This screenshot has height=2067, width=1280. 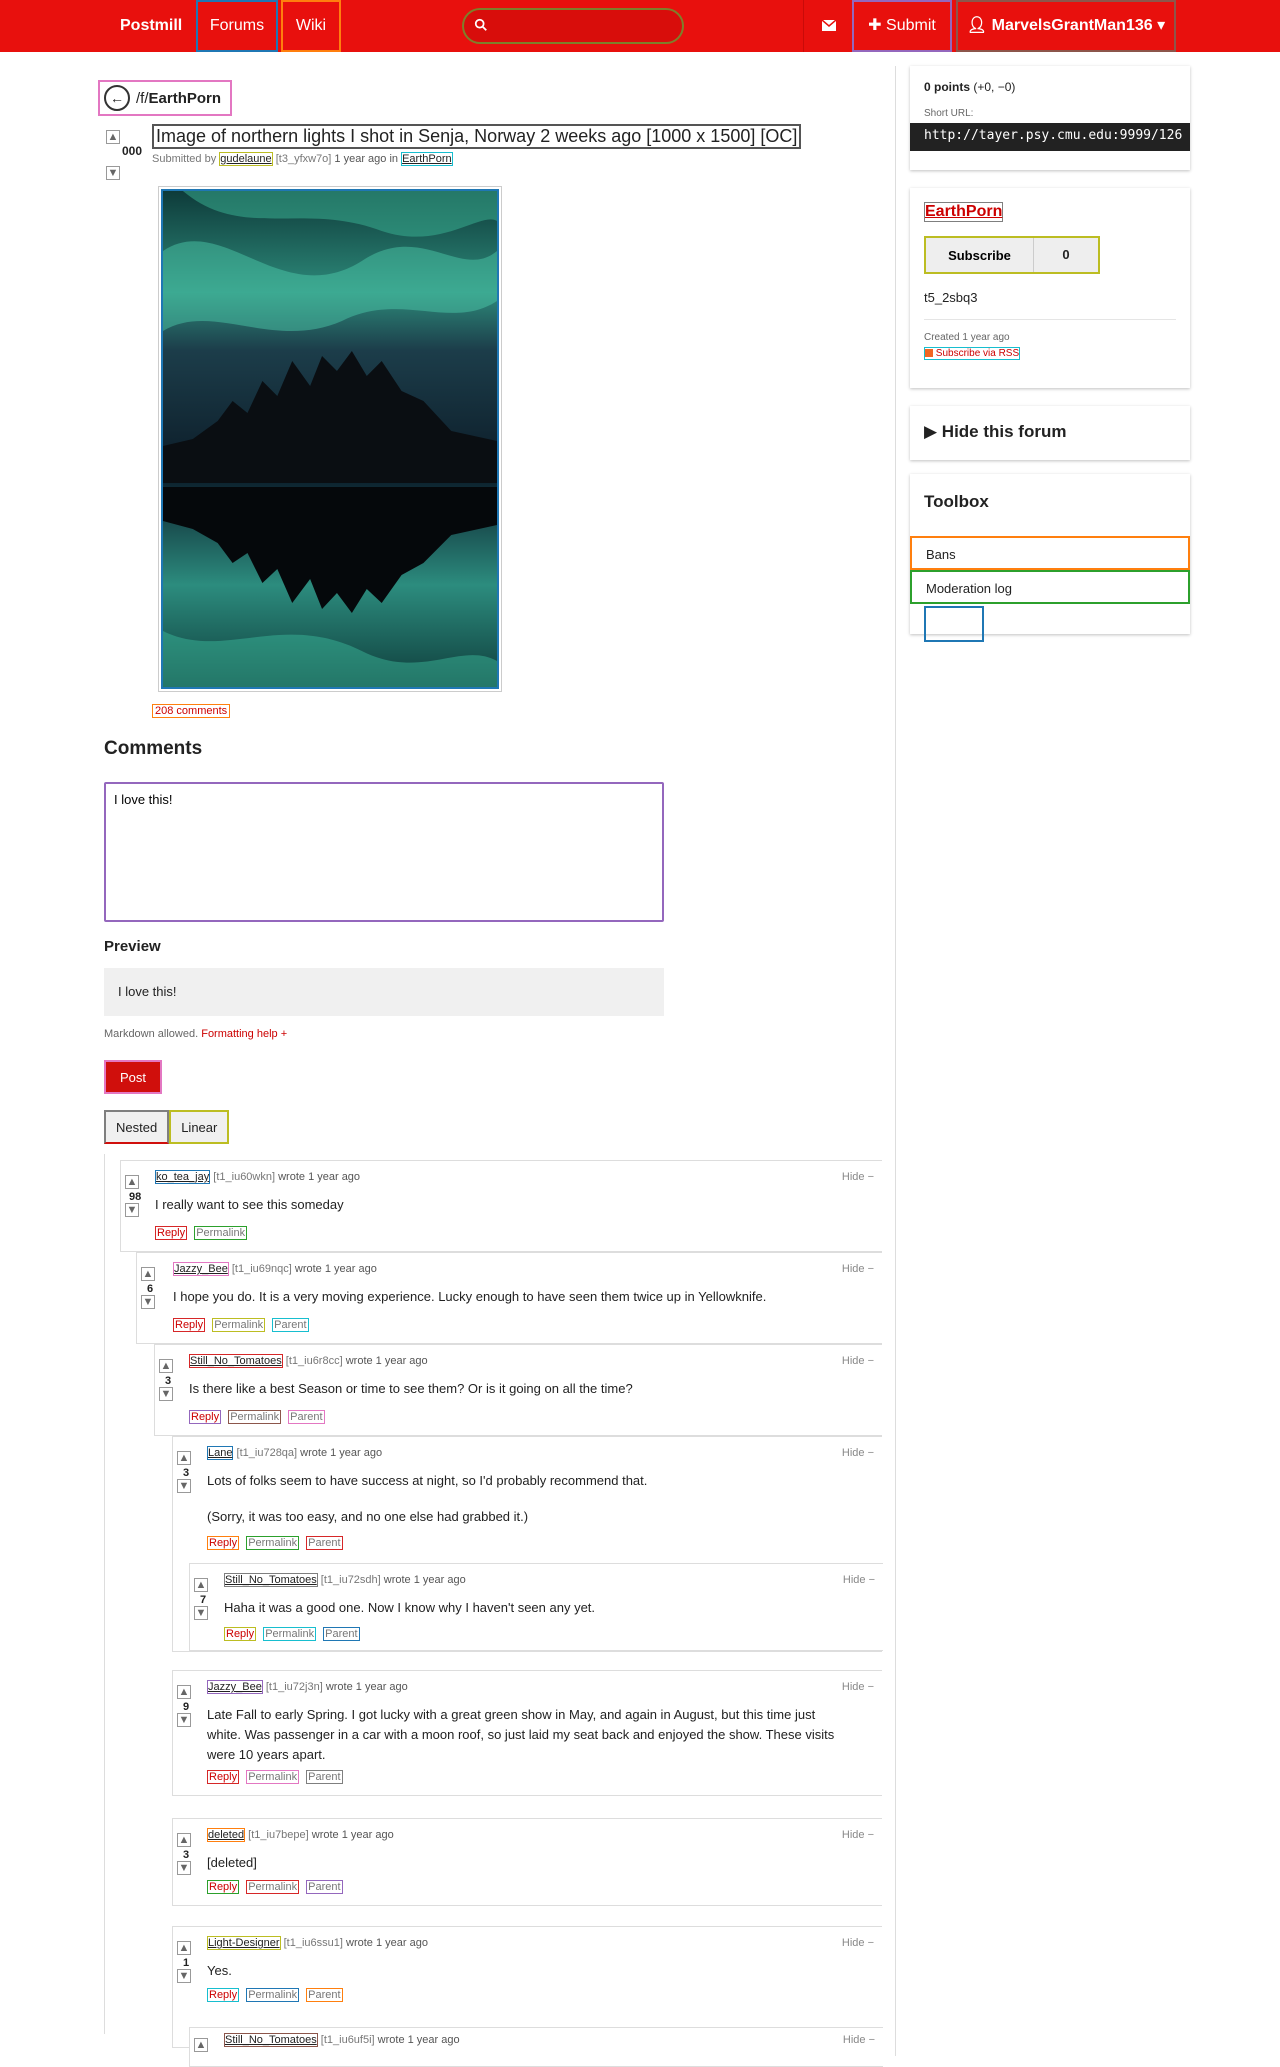 I want to click on comment-id: [t1_iu728qa], so click(x=267, y=1453).